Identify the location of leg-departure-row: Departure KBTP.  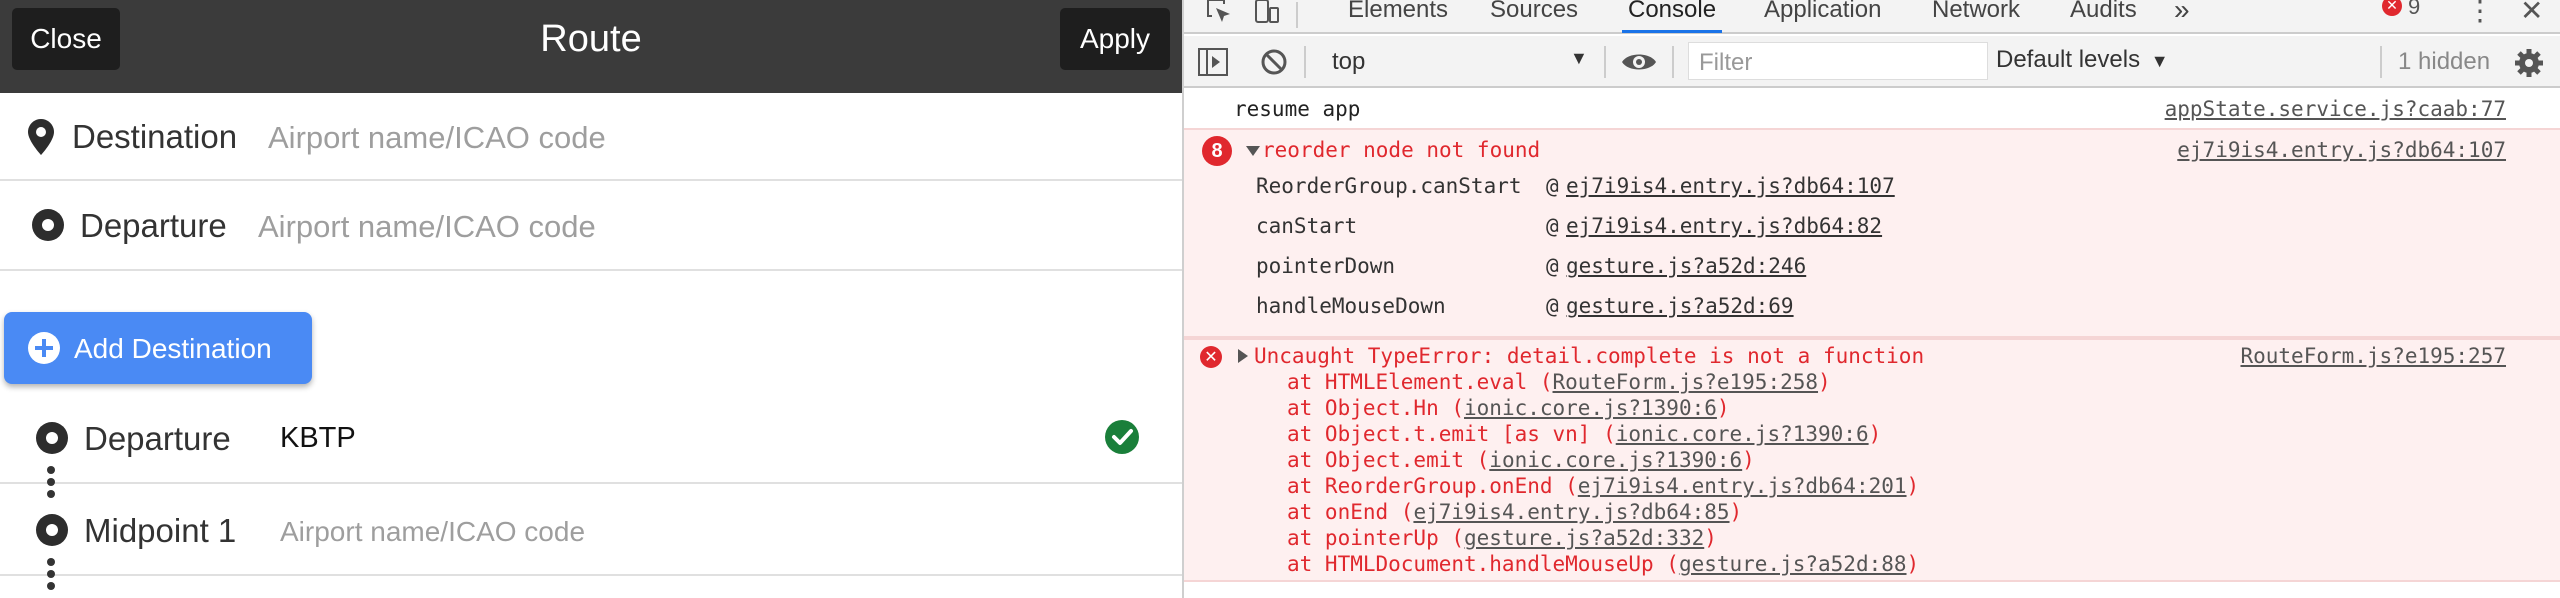
(591, 438).